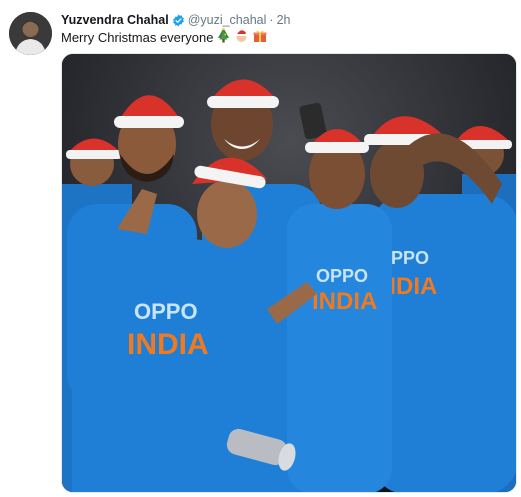  I want to click on jersey-text-left: INDIA, so click(168, 344).